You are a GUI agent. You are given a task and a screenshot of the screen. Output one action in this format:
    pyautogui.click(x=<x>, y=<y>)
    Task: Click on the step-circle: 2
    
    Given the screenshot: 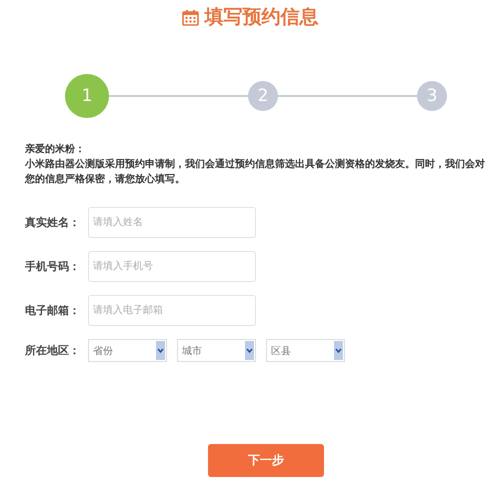 What is the action you would take?
    pyautogui.click(x=263, y=96)
    